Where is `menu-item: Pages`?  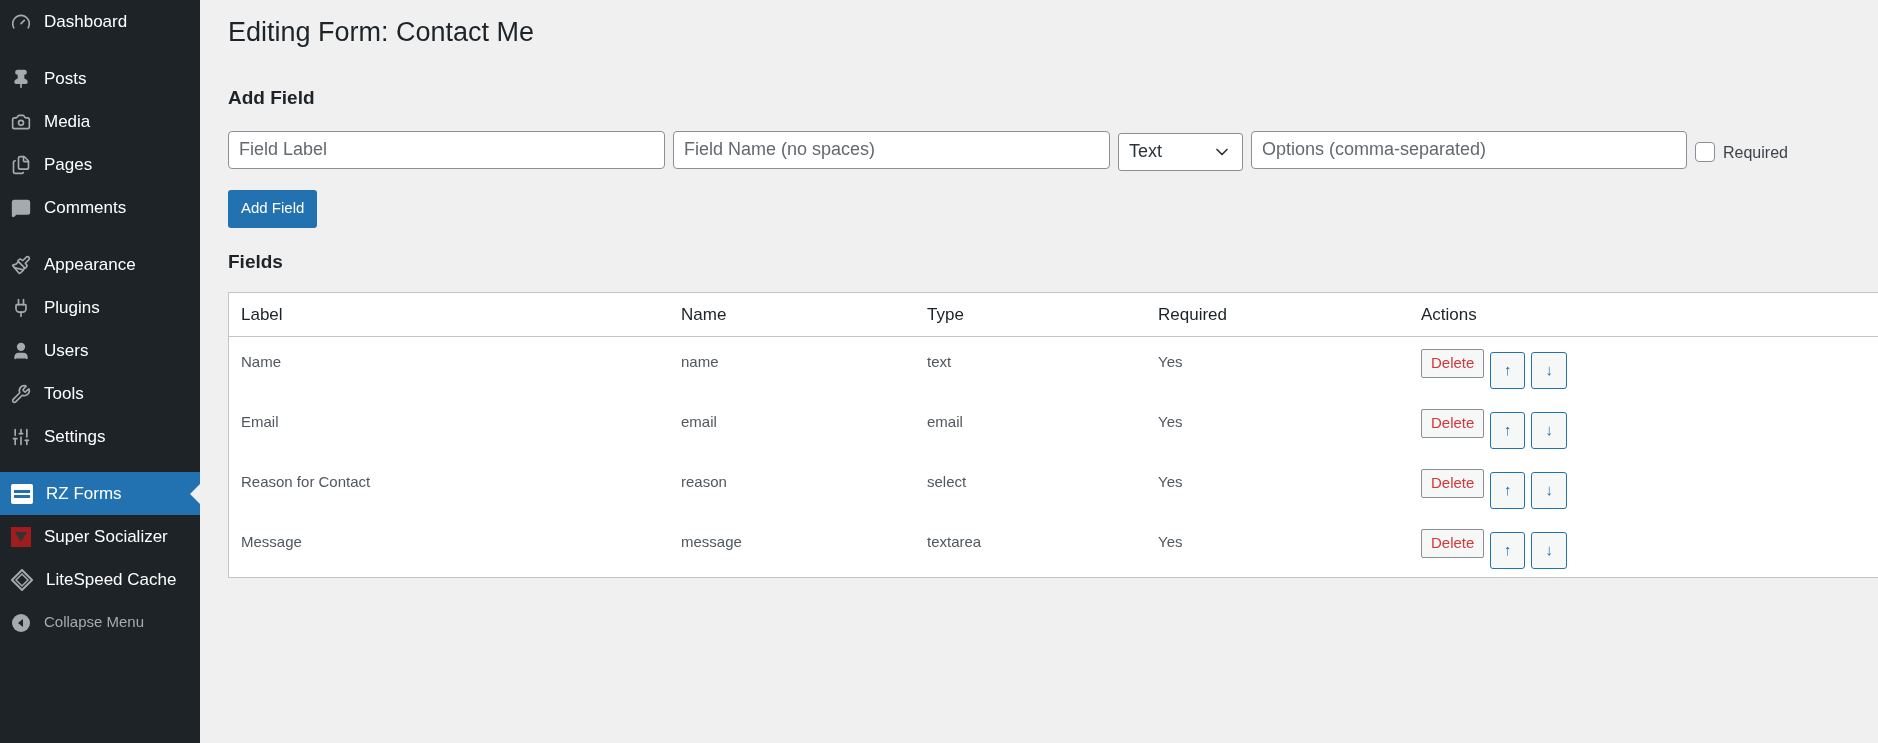
menu-item: Pages is located at coordinates (100, 164).